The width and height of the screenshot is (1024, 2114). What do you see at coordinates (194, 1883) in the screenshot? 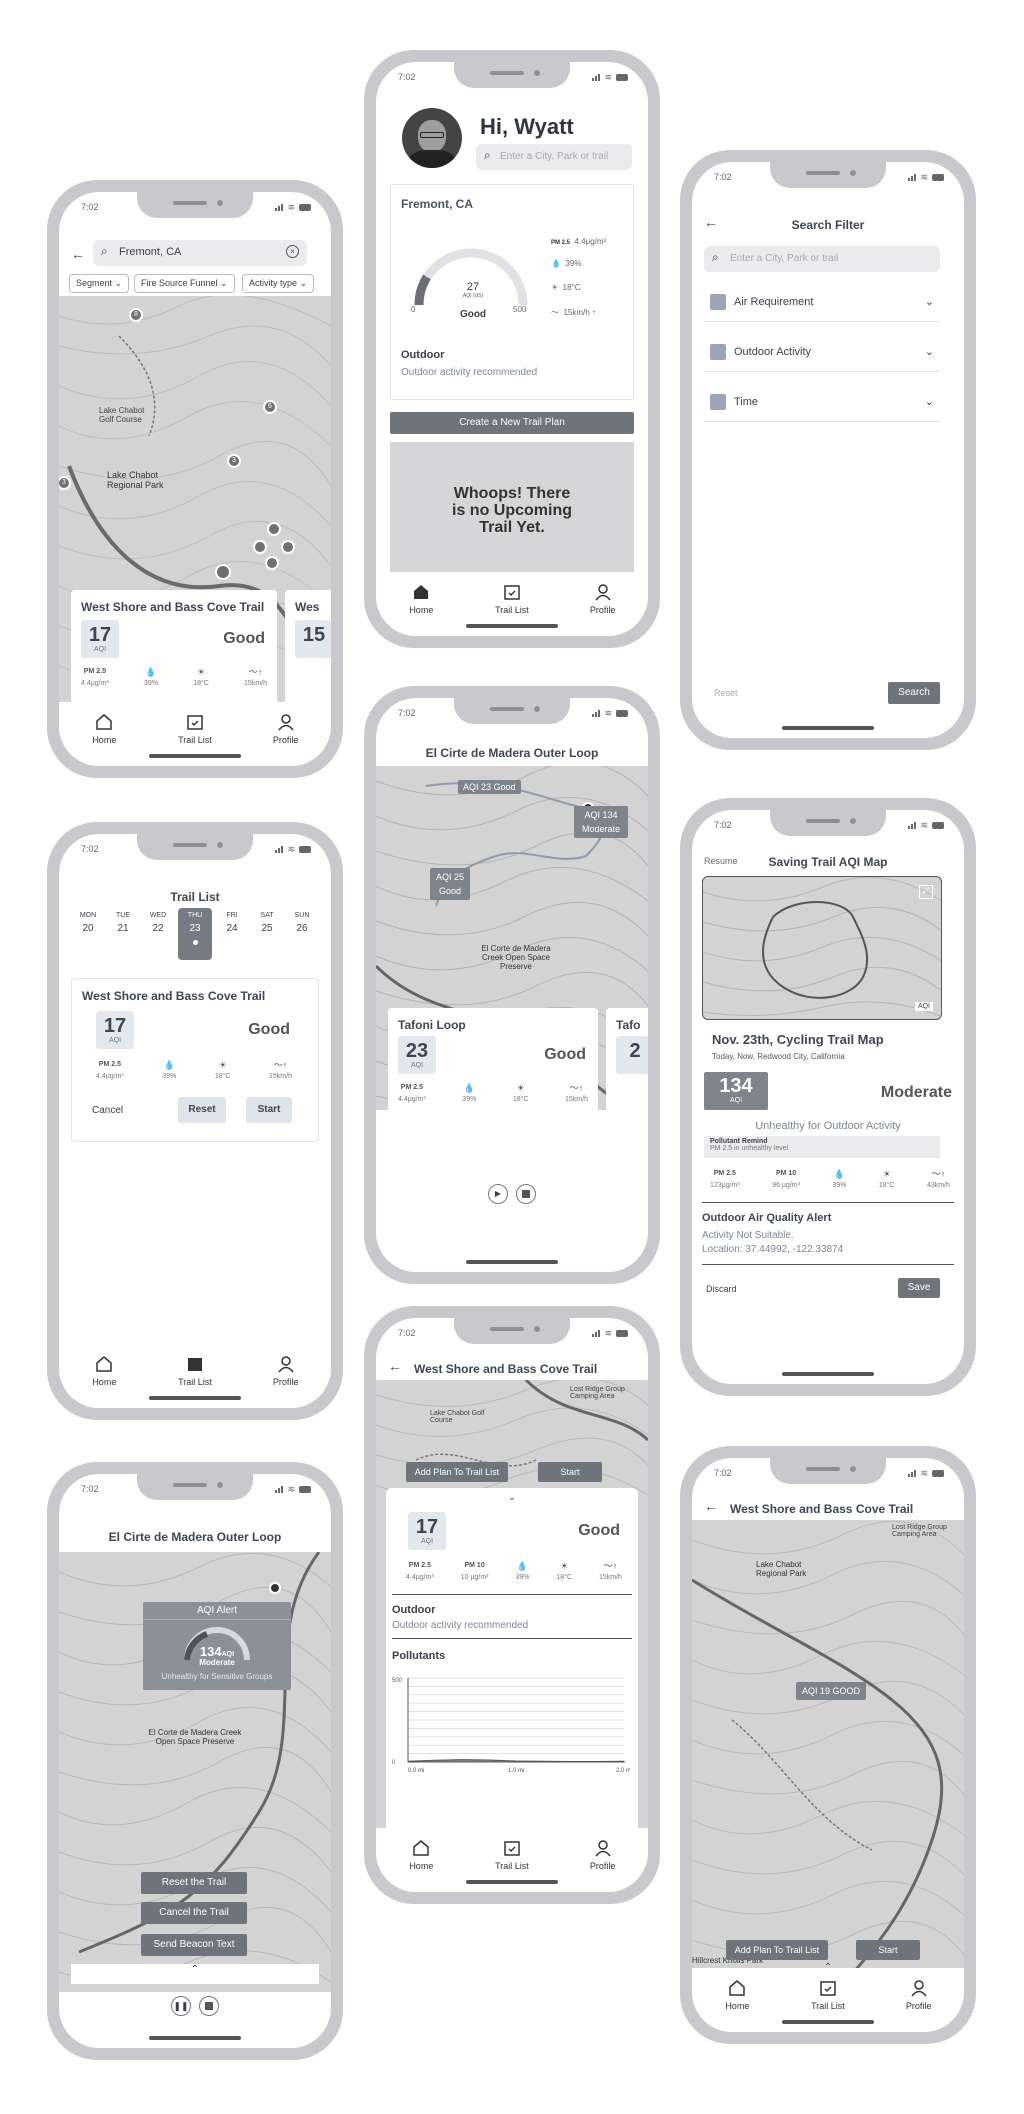
I see `reset-trail-button: Reset the Trail` at bounding box center [194, 1883].